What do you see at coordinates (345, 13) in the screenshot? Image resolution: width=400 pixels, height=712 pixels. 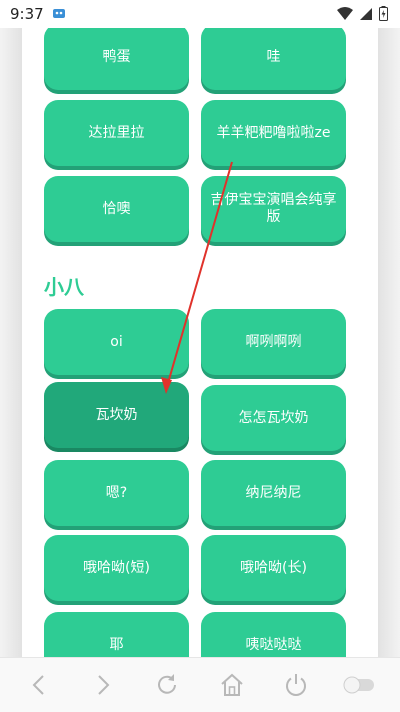 I see `wifi-icon` at bounding box center [345, 13].